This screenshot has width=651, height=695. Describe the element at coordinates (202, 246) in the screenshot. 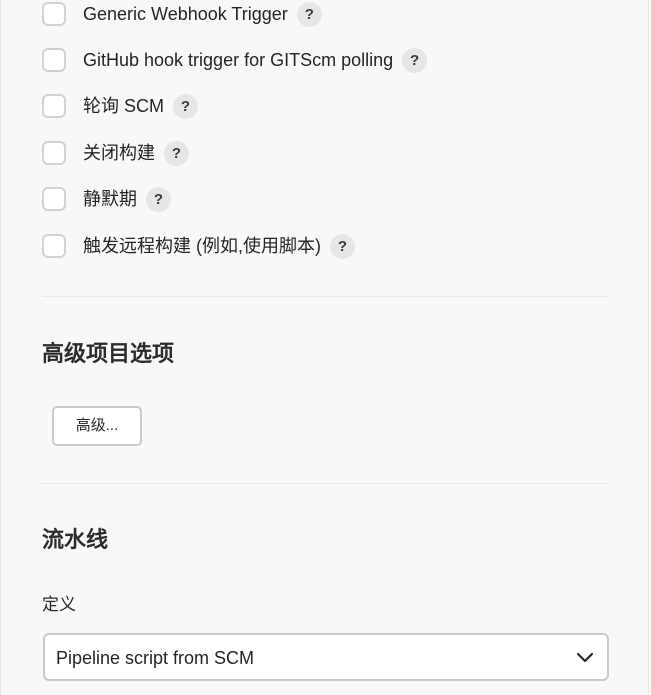

I see `remote-build-label: 触发远程构建 (例如,使用脚本)` at that location.